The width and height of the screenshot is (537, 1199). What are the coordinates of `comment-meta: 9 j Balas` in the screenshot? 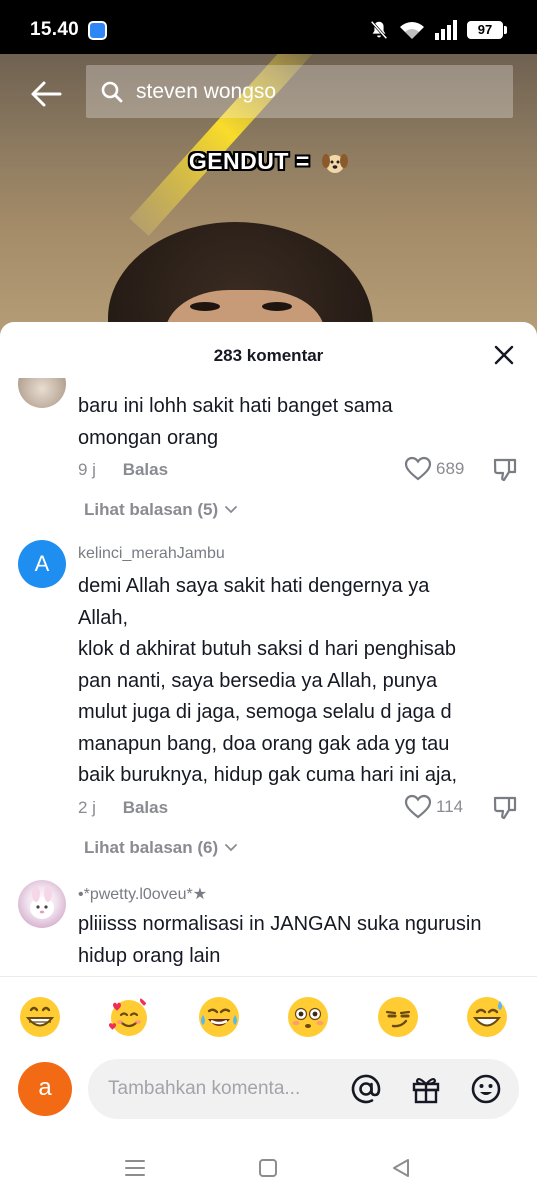 It's located at (123, 470).